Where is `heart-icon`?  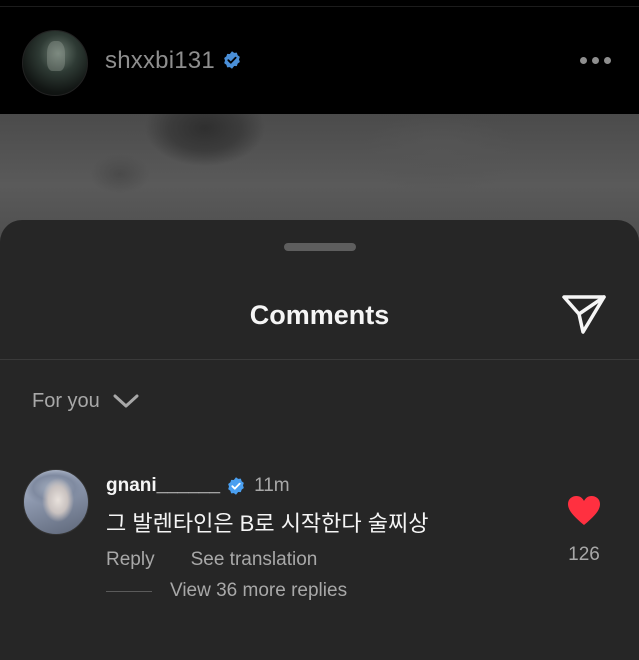
heart-icon is located at coordinates (584, 511).